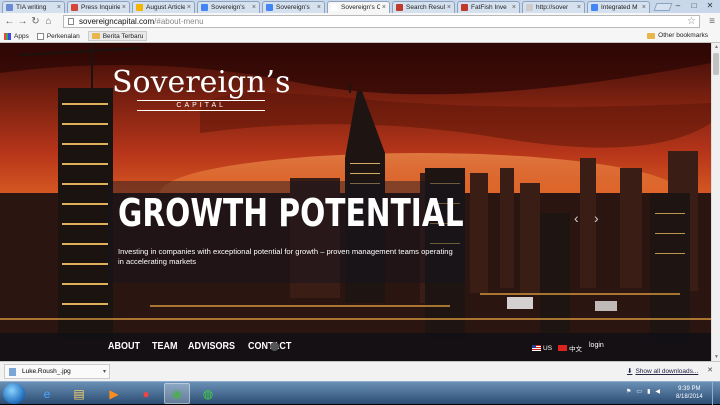 Image resolution: width=720 pixels, height=405 pixels. Describe the element at coordinates (117, 36) in the screenshot. I see `bookmark-berita-terbaru: Berita Terbaru` at that location.